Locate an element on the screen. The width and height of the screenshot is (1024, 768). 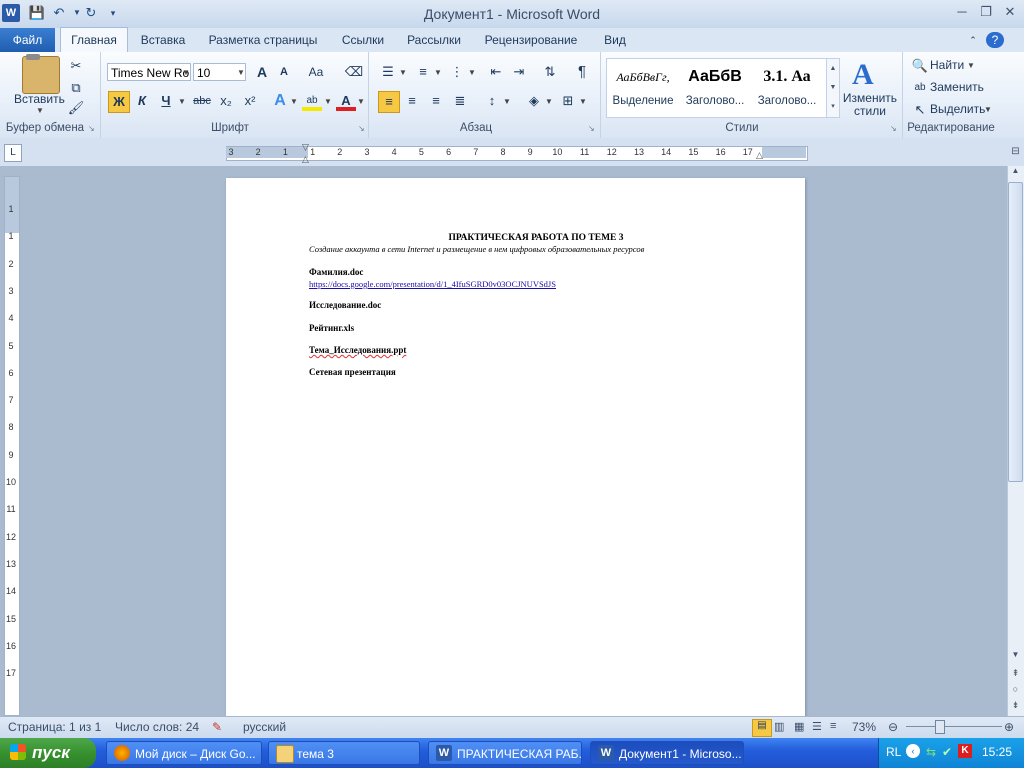
minimize-icon: ─ is located at coordinates (962, 12).